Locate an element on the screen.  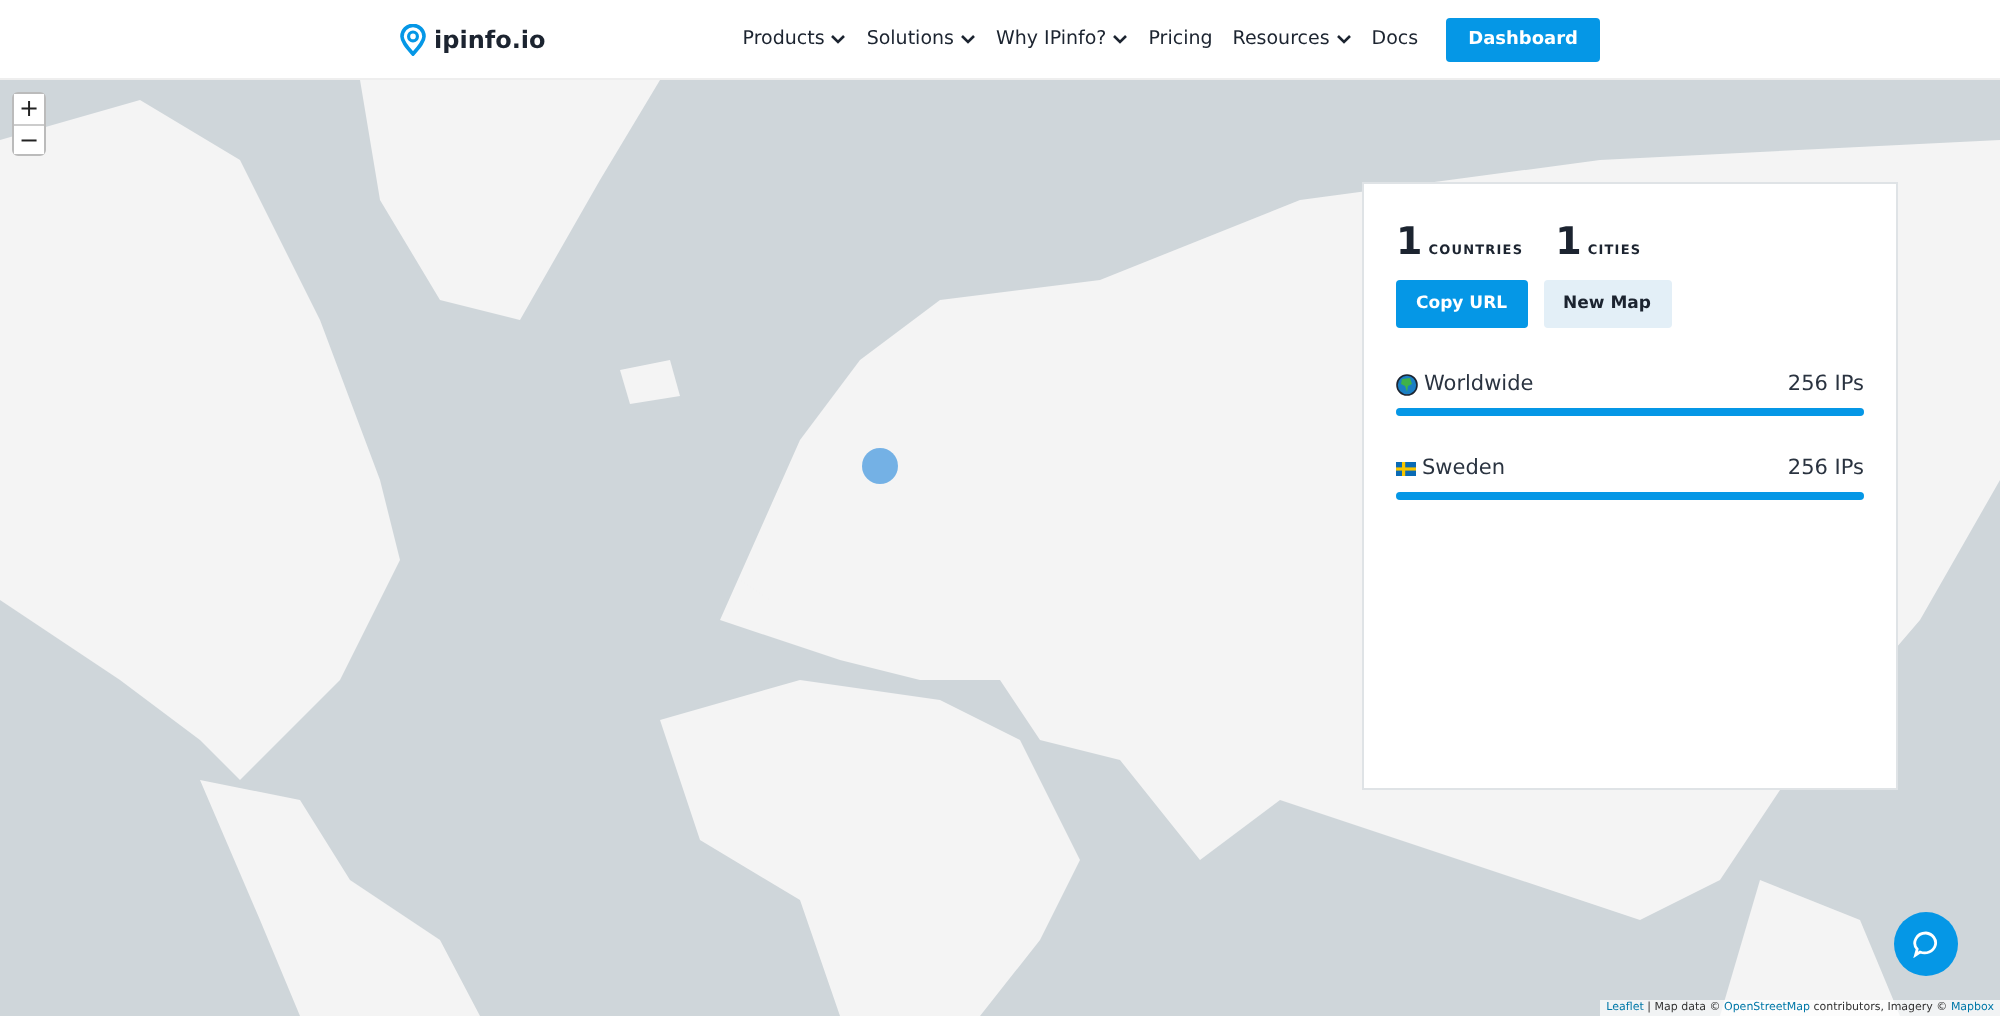
nav-link: Pricing is located at coordinates (1180, 39).